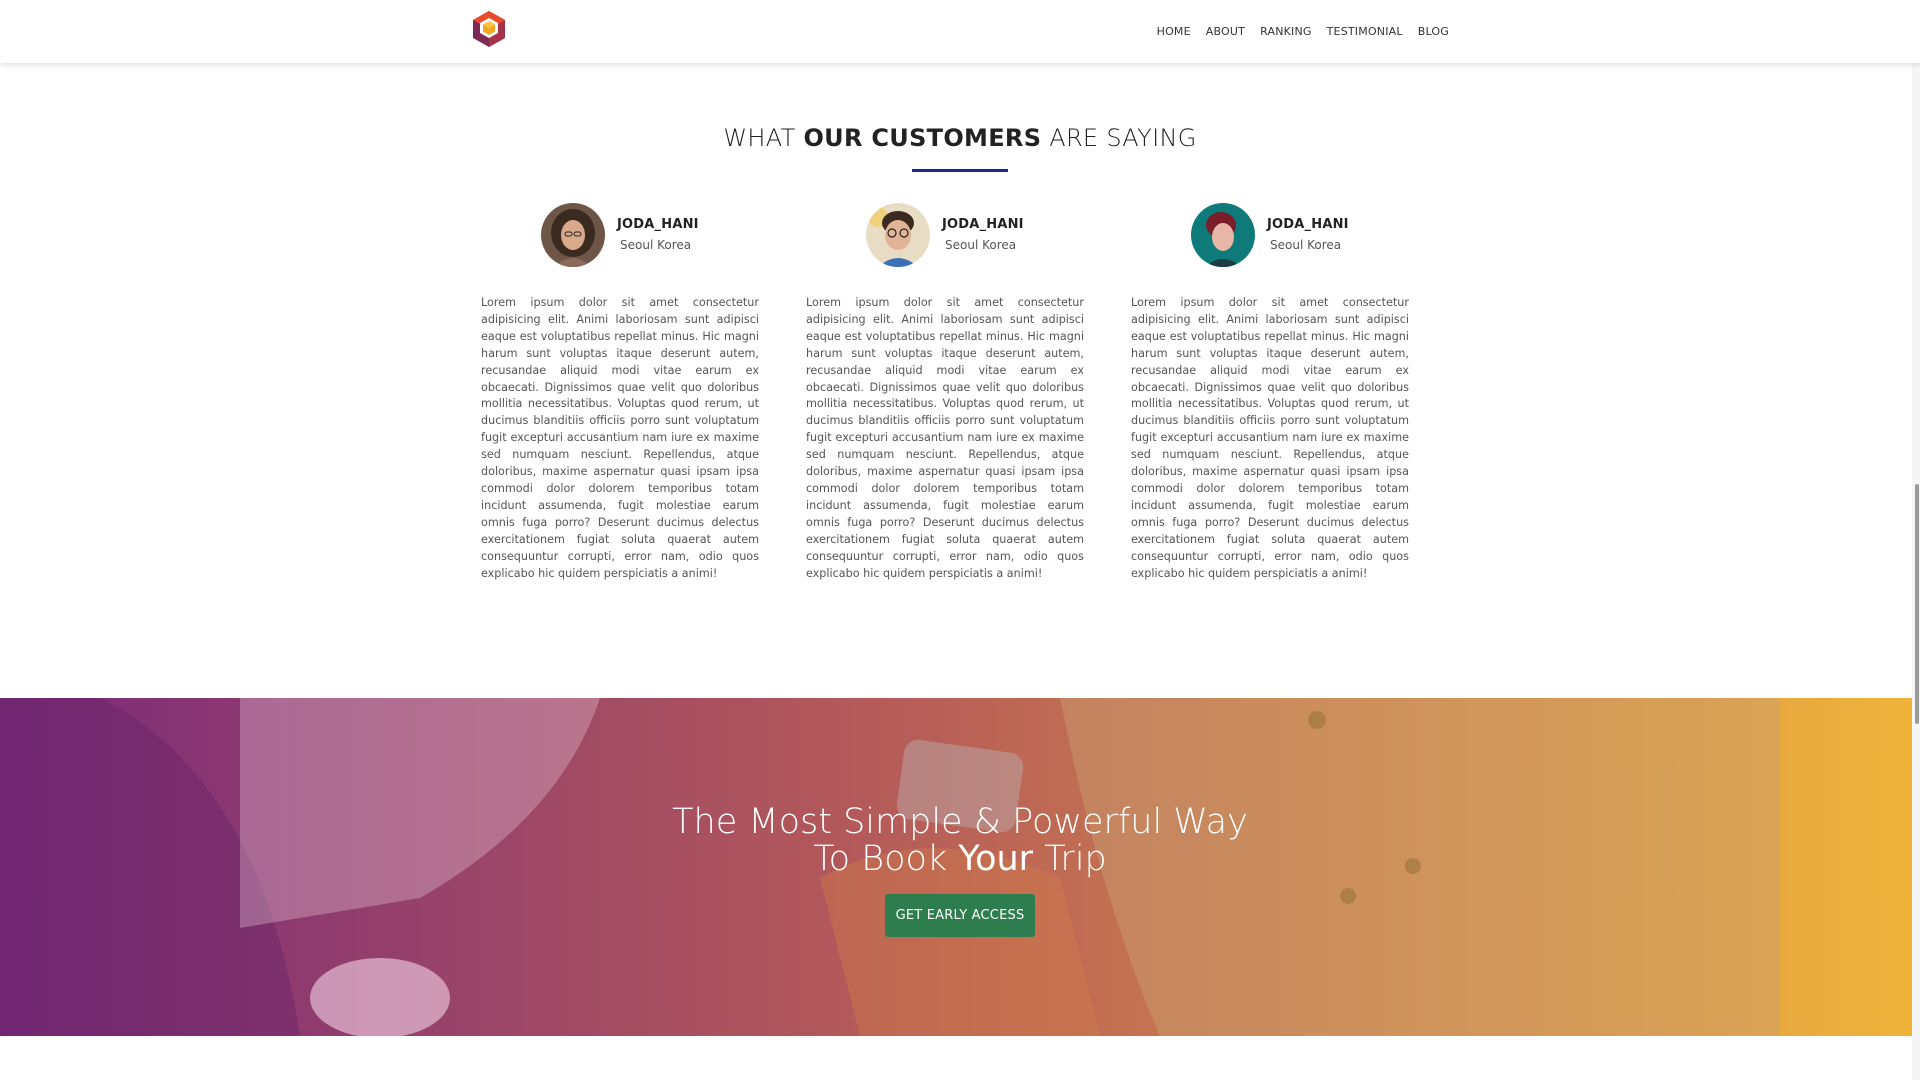  What do you see at coordinates (960, 170) in the screenshot?
I see `title-underline` at bounding box center [960, 170].